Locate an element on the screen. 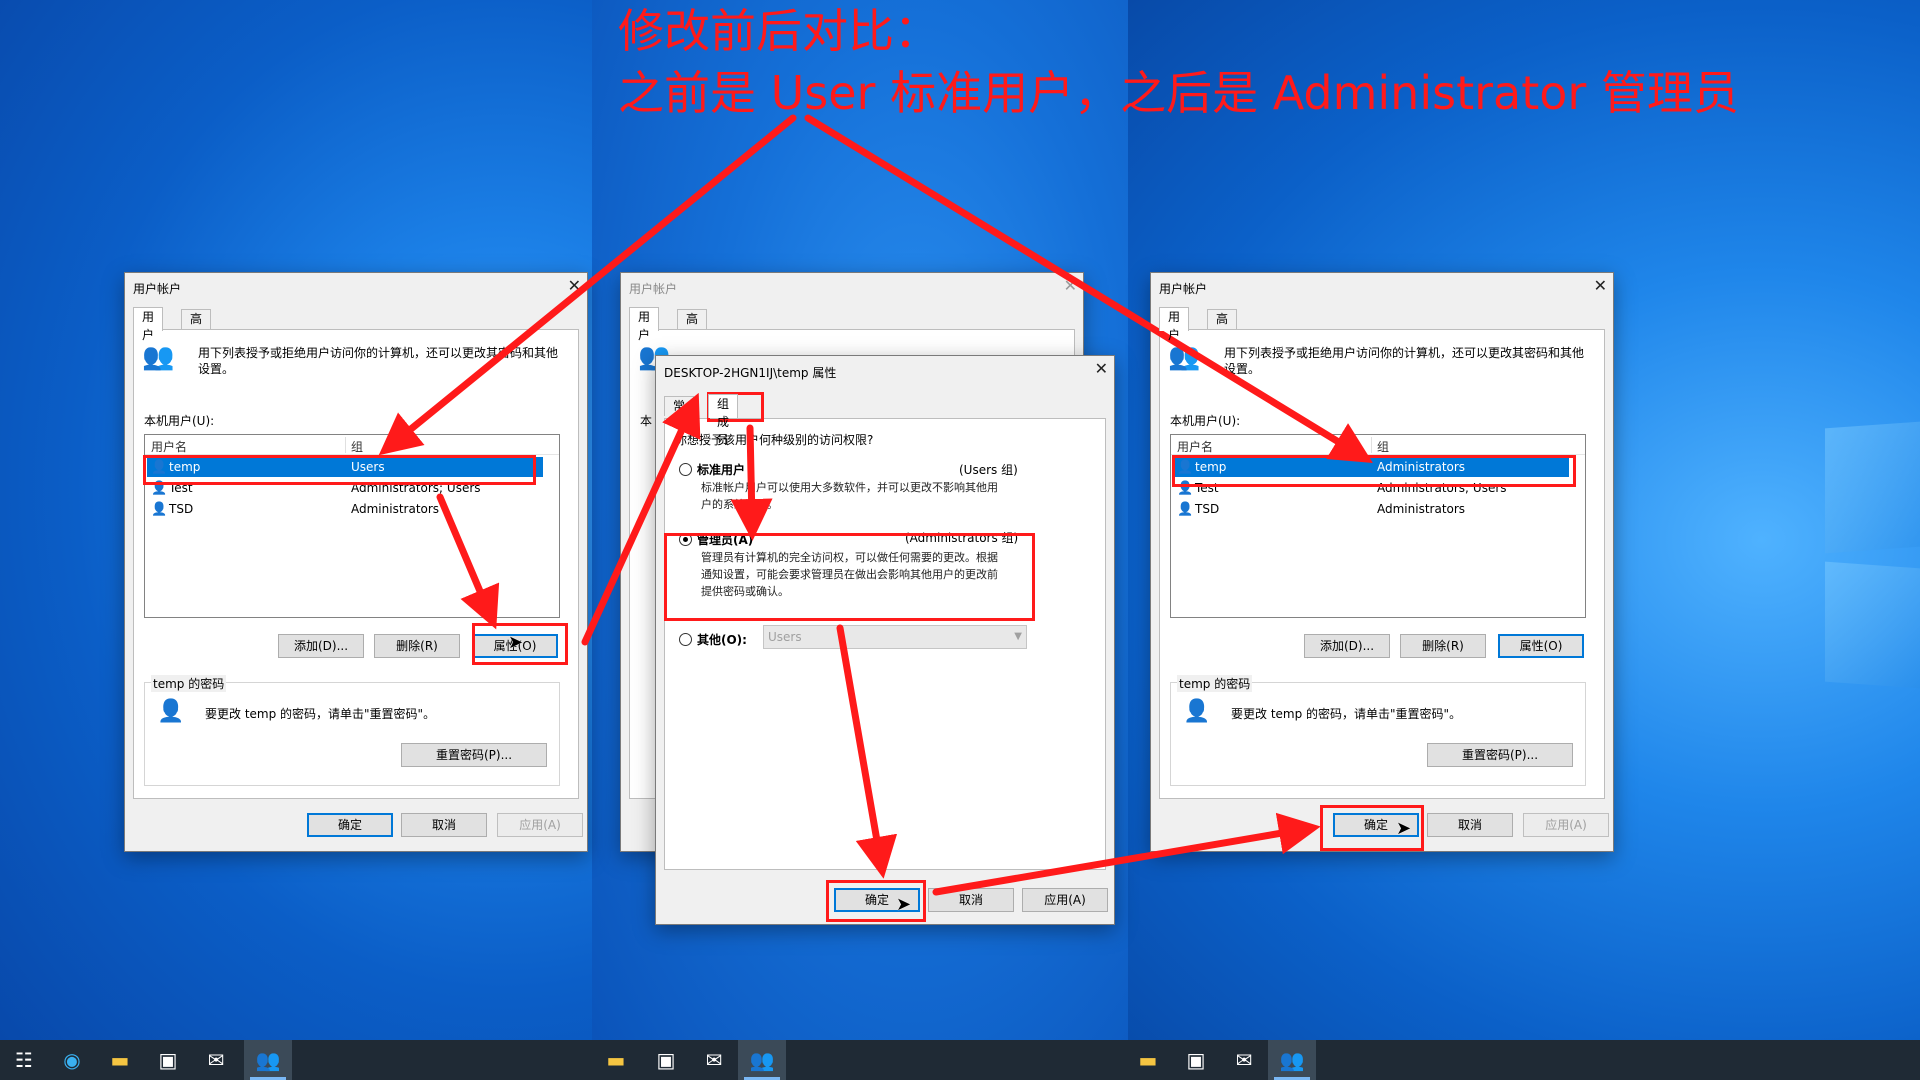 The image size is (1920, 1080). tab-general: 常规 is located at coordinates (679, 413).